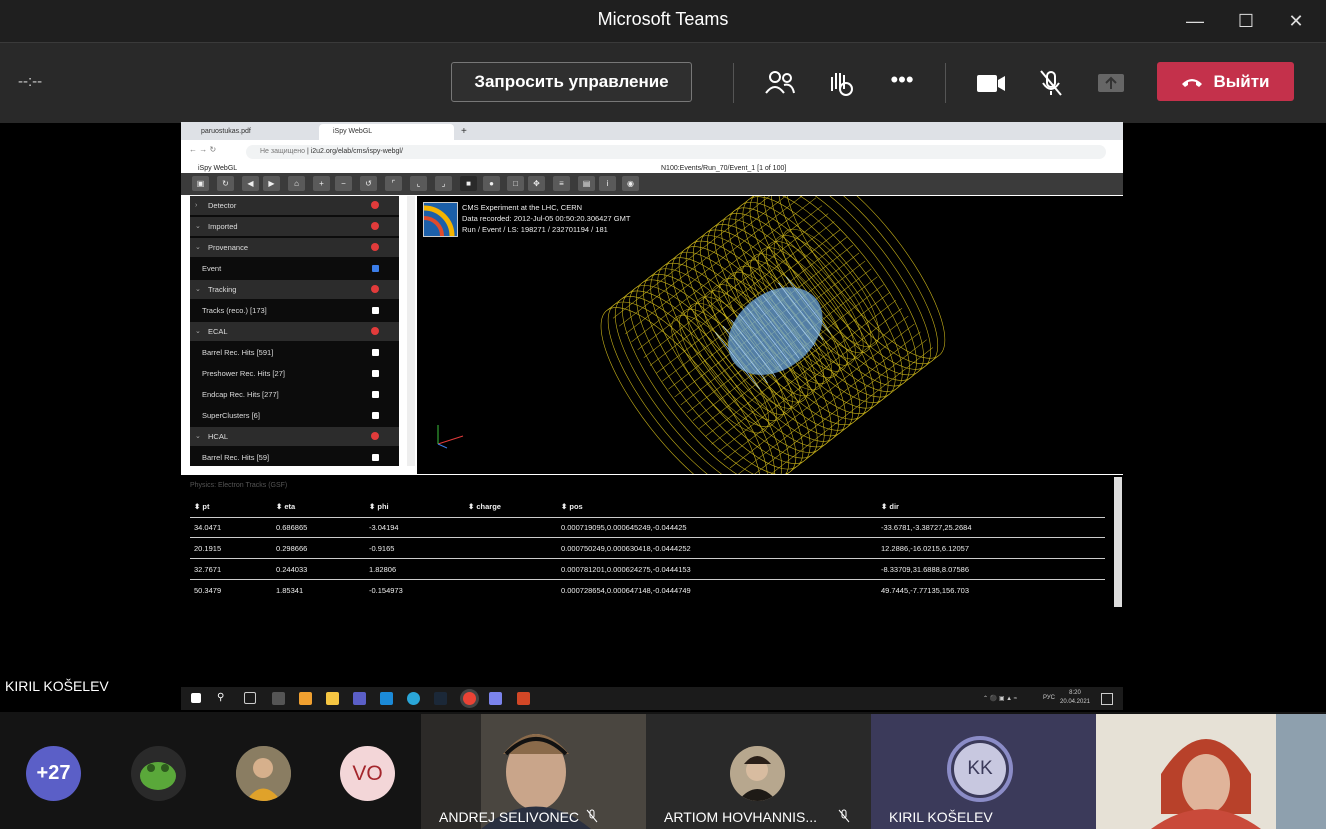  Describe the element at coordinates (294, 226) in the screenshot. I see `tree-group: ⌄ Imported` at that location.